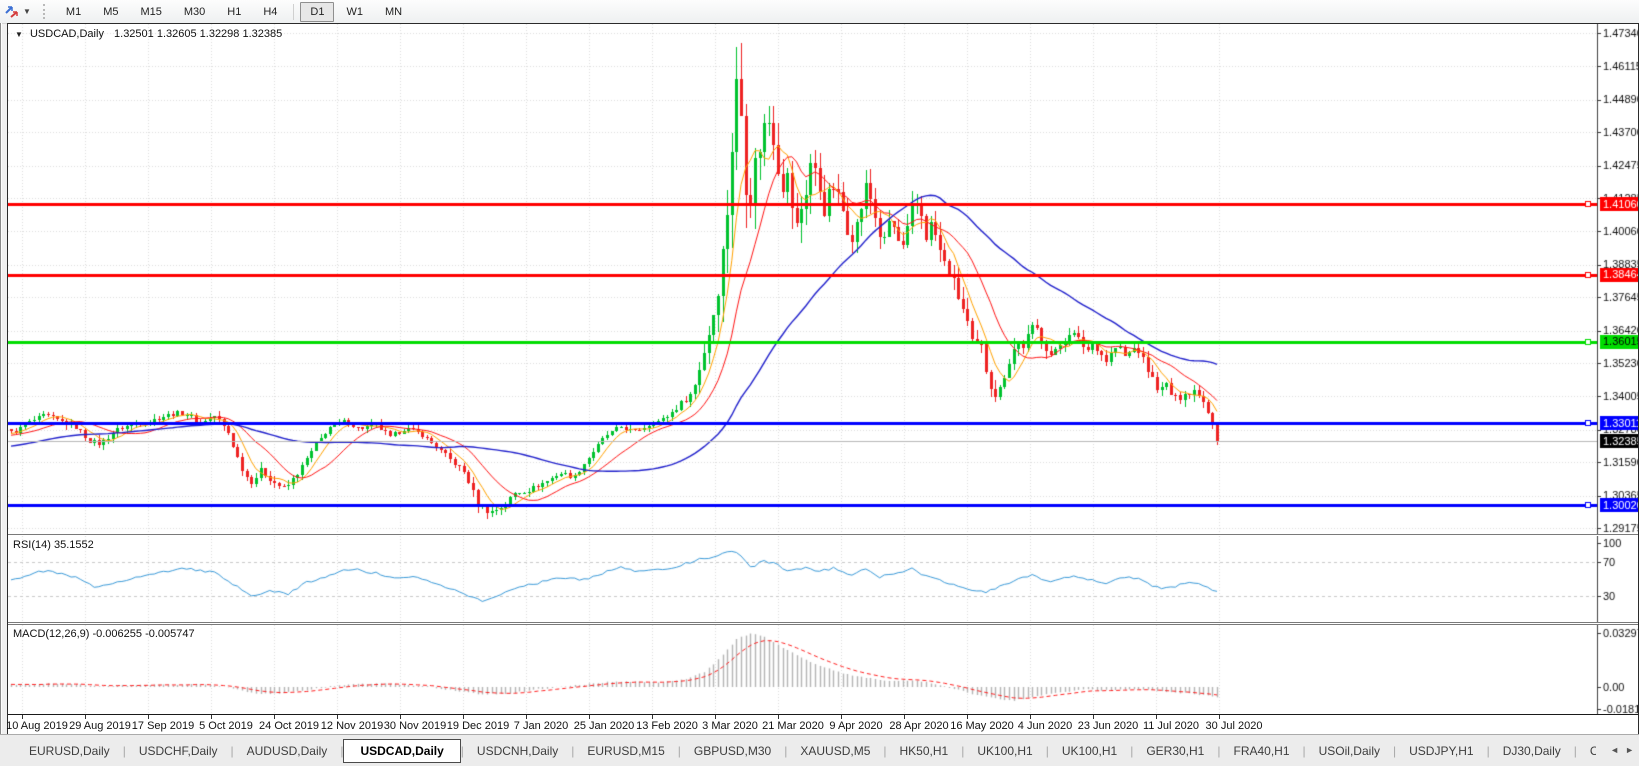 This screenshot has width=1639, height=766. What do you see at coordinates (69, 751) in the screenshot?
I see `chart-tab-eurusd-daily: EURUSD,Daily` at bounding box center [69, 751].